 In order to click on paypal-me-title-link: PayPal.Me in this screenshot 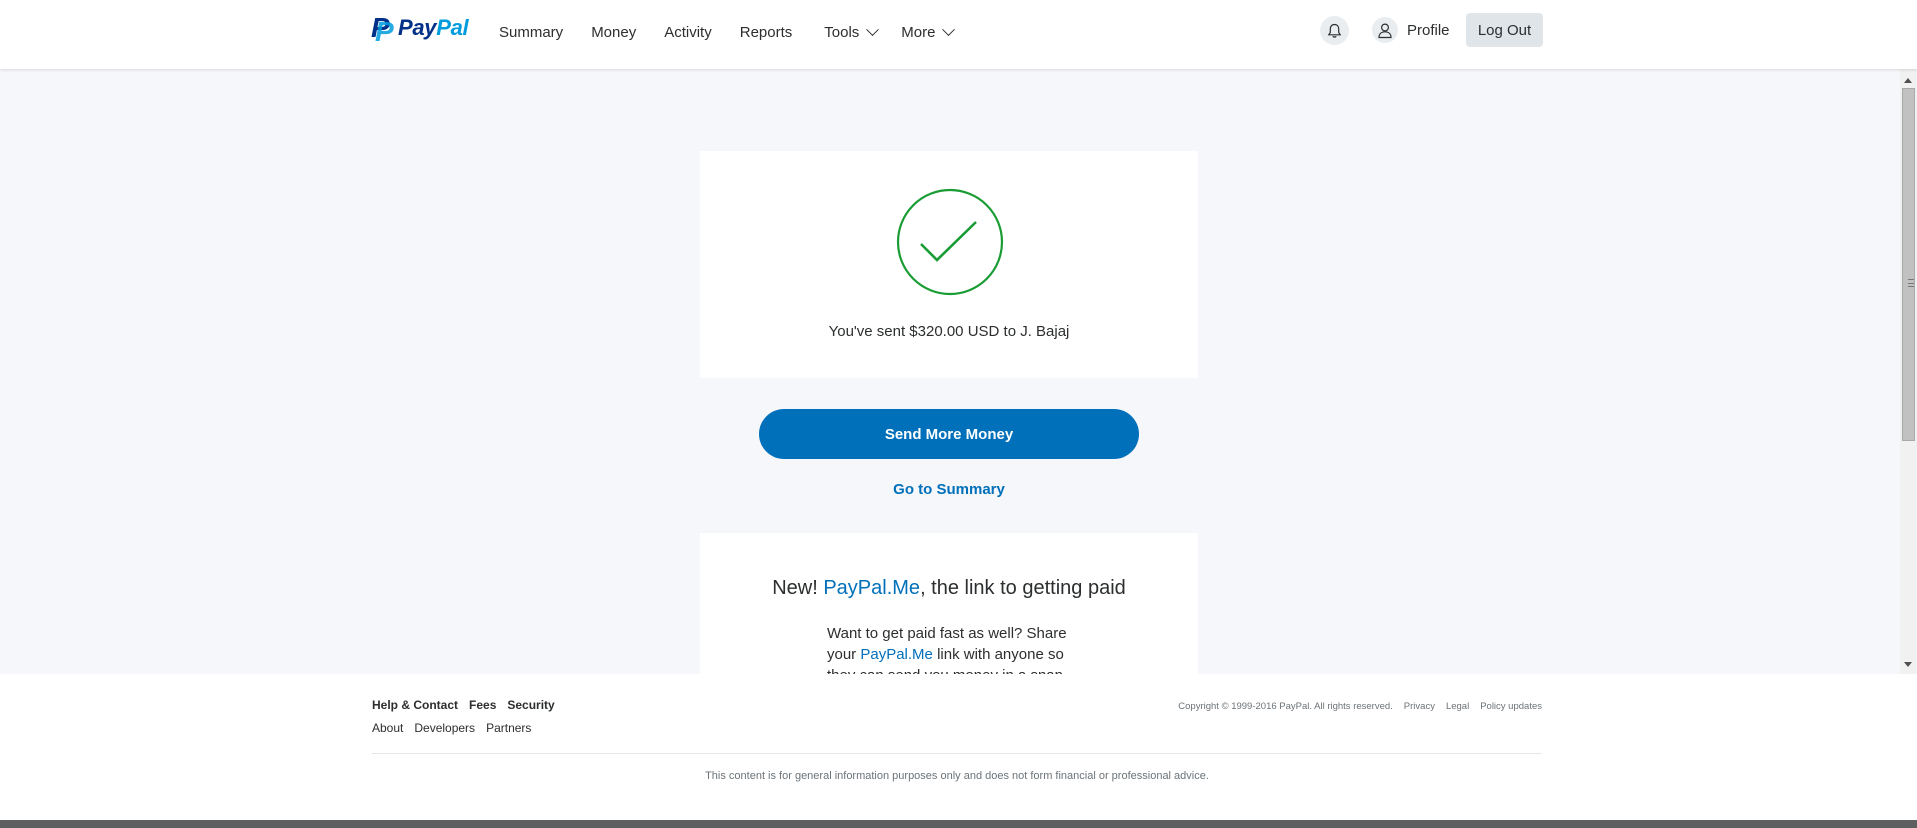, I will do `click(871, 588)`.